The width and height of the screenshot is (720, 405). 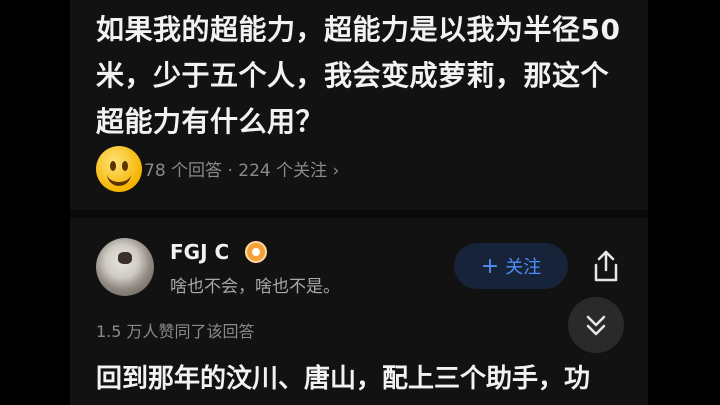 I want to click on author-name: FGJ C, so click(x=199, y=252).